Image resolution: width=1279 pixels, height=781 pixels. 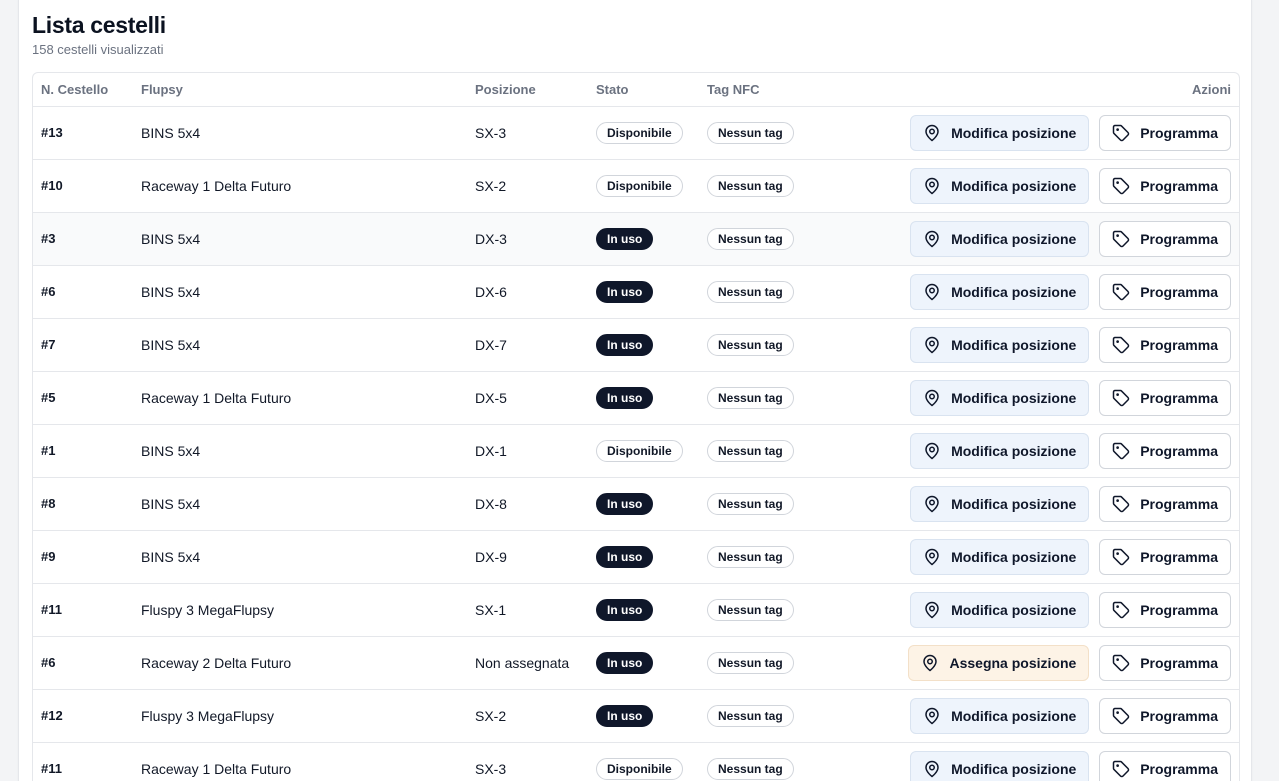 I want to click on column-header-position: Posizione, so click(x=527, y=90).